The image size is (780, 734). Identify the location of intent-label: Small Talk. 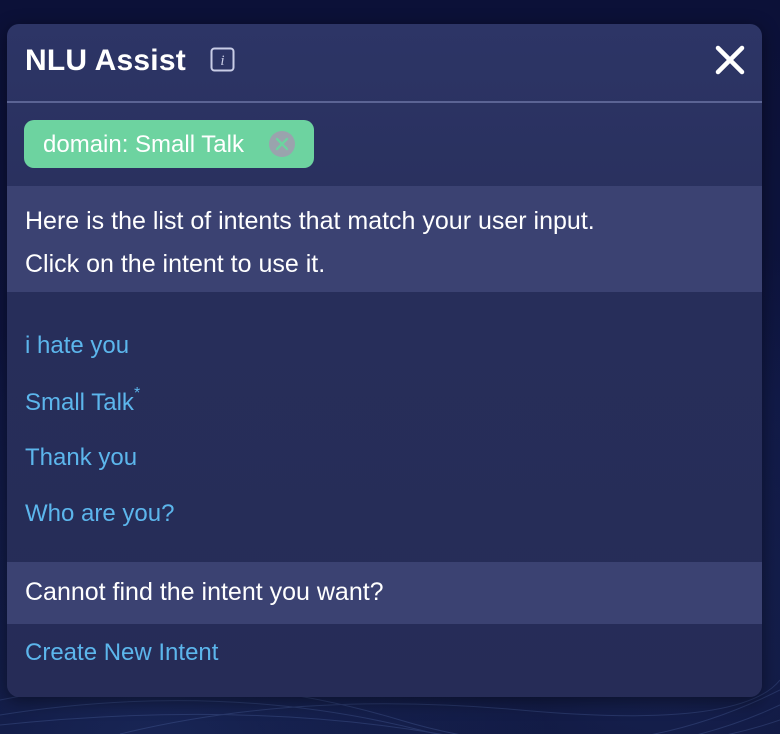
(79, 402).